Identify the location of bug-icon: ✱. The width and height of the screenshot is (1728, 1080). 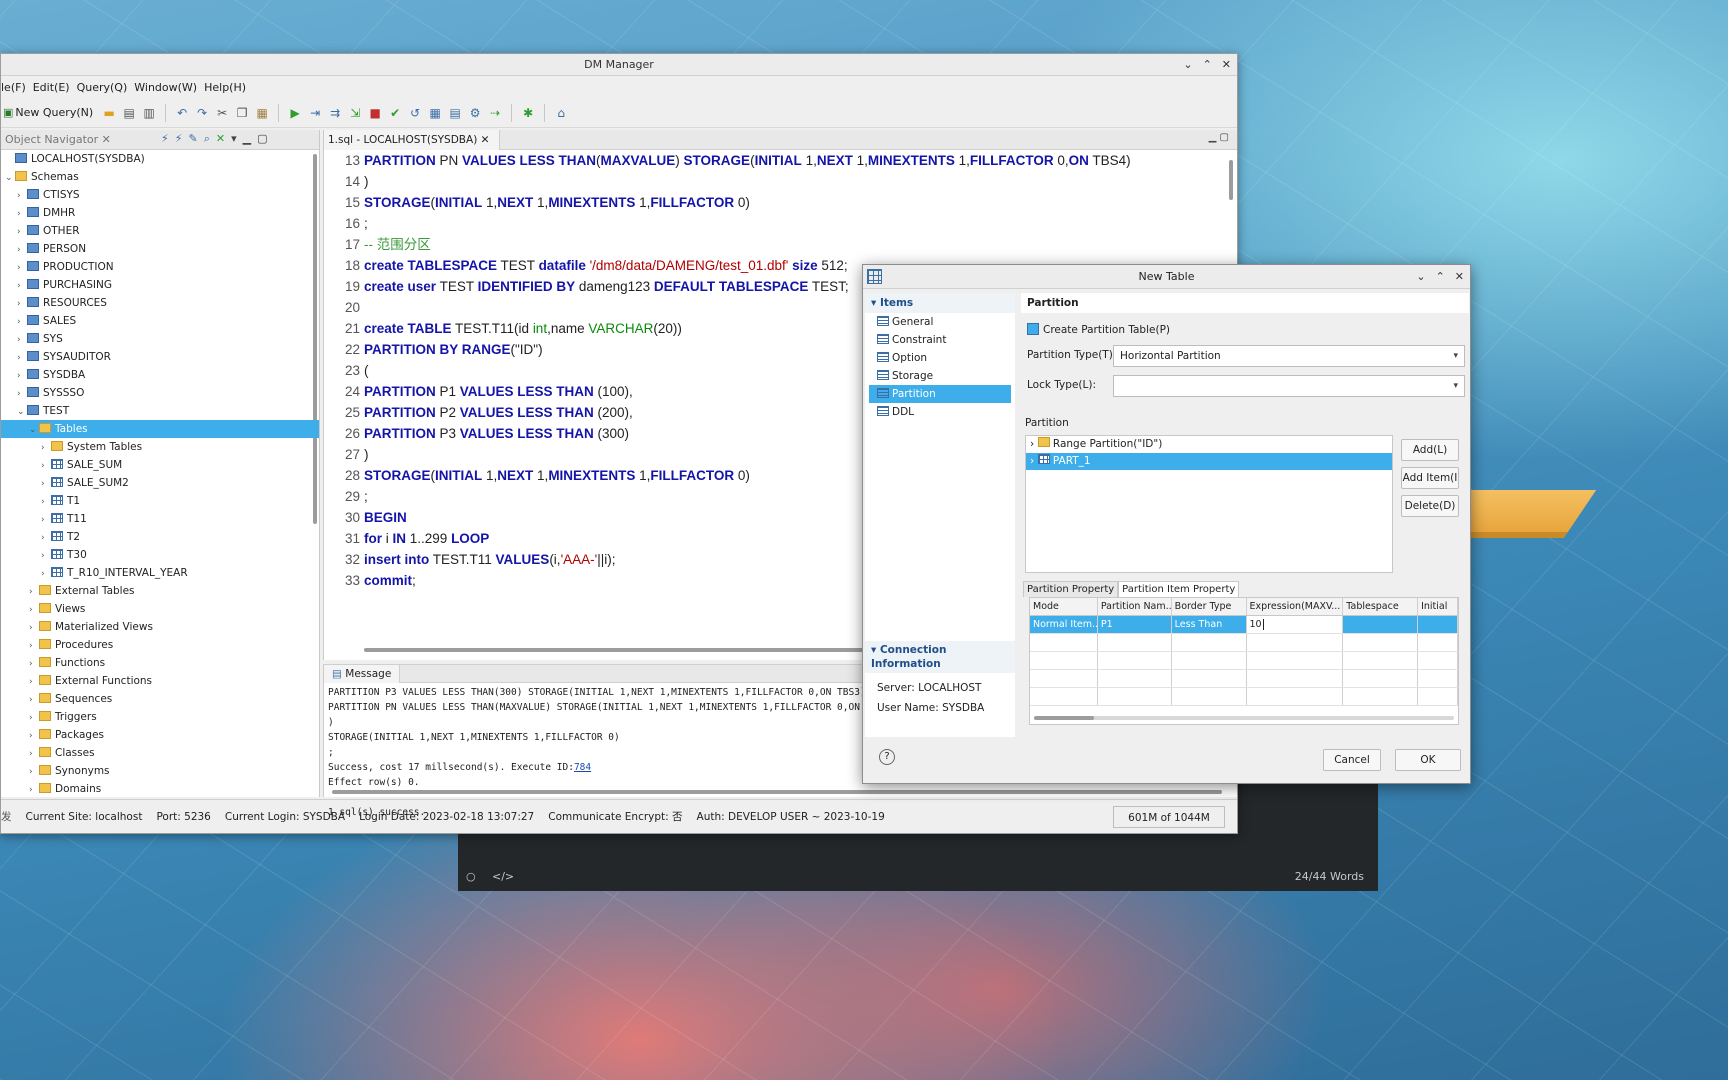
(528, 113).